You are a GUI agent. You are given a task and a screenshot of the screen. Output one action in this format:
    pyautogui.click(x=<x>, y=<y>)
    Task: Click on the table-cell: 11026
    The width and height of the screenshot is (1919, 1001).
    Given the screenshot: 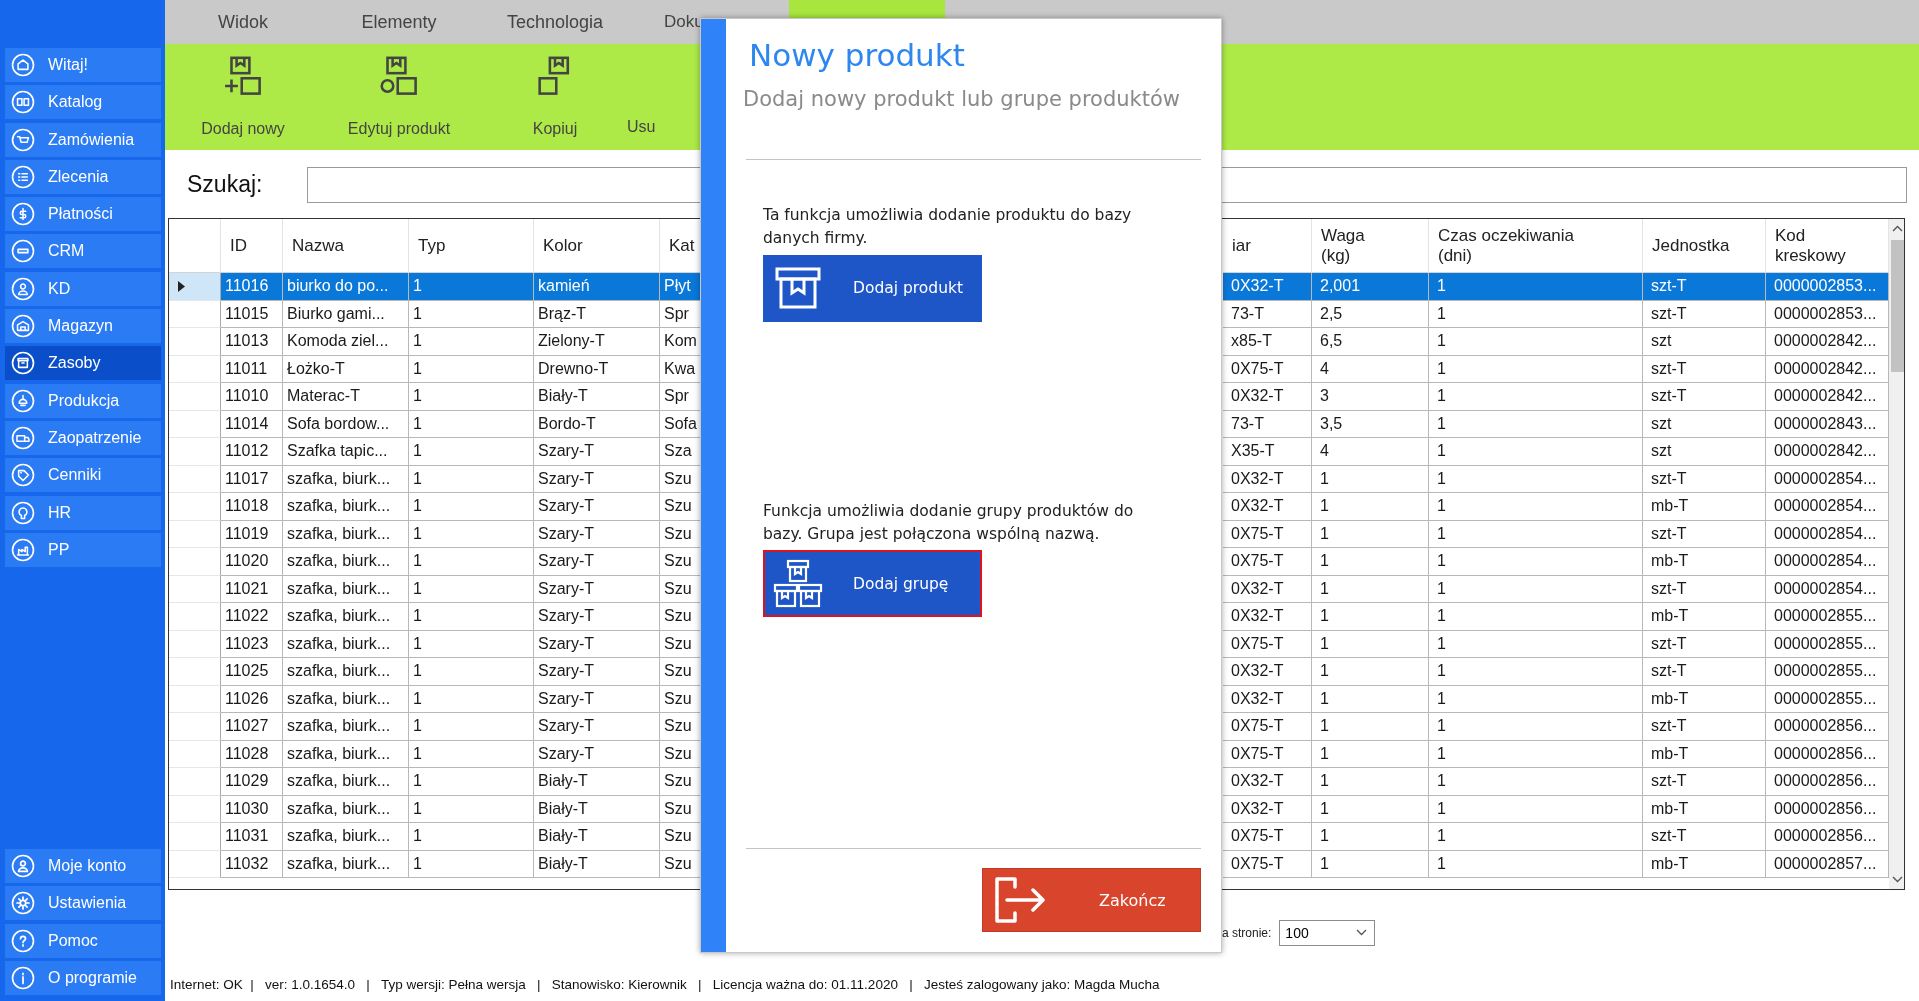 What is the action you would take?
    pyautogui.click(x=252, y=699)
    